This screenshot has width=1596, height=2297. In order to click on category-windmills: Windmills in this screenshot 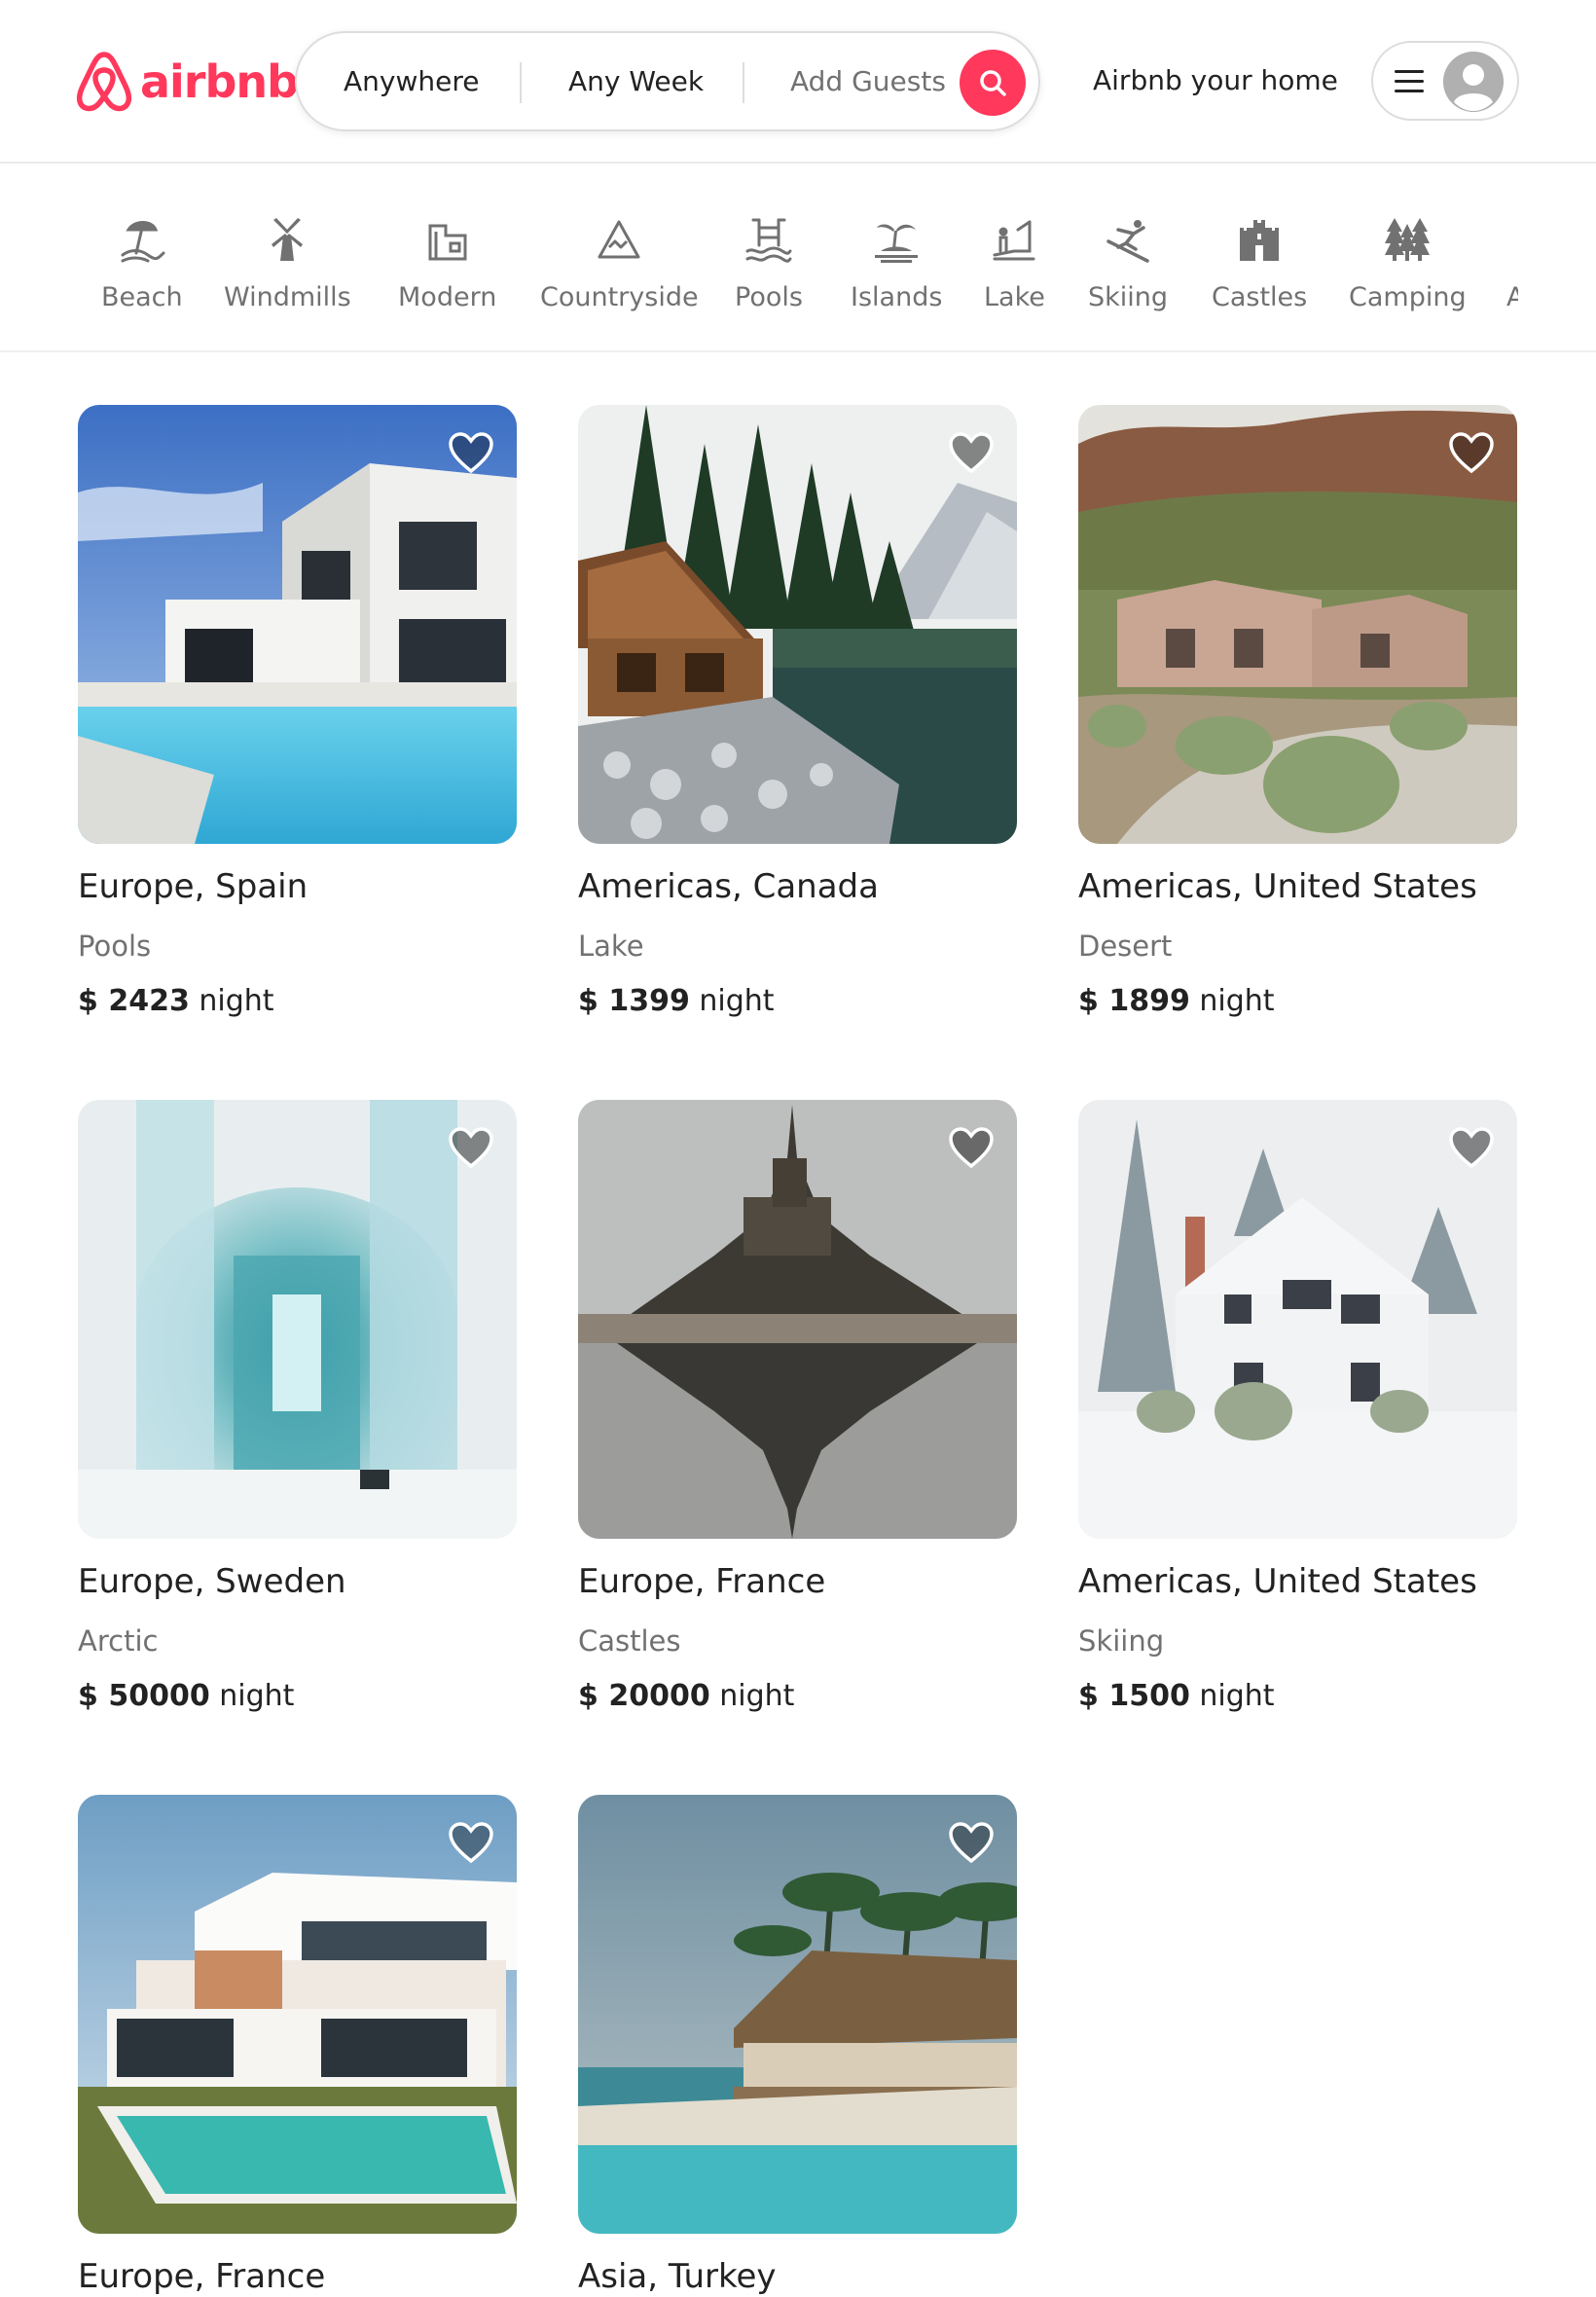, I will do `click(287, 263)`.